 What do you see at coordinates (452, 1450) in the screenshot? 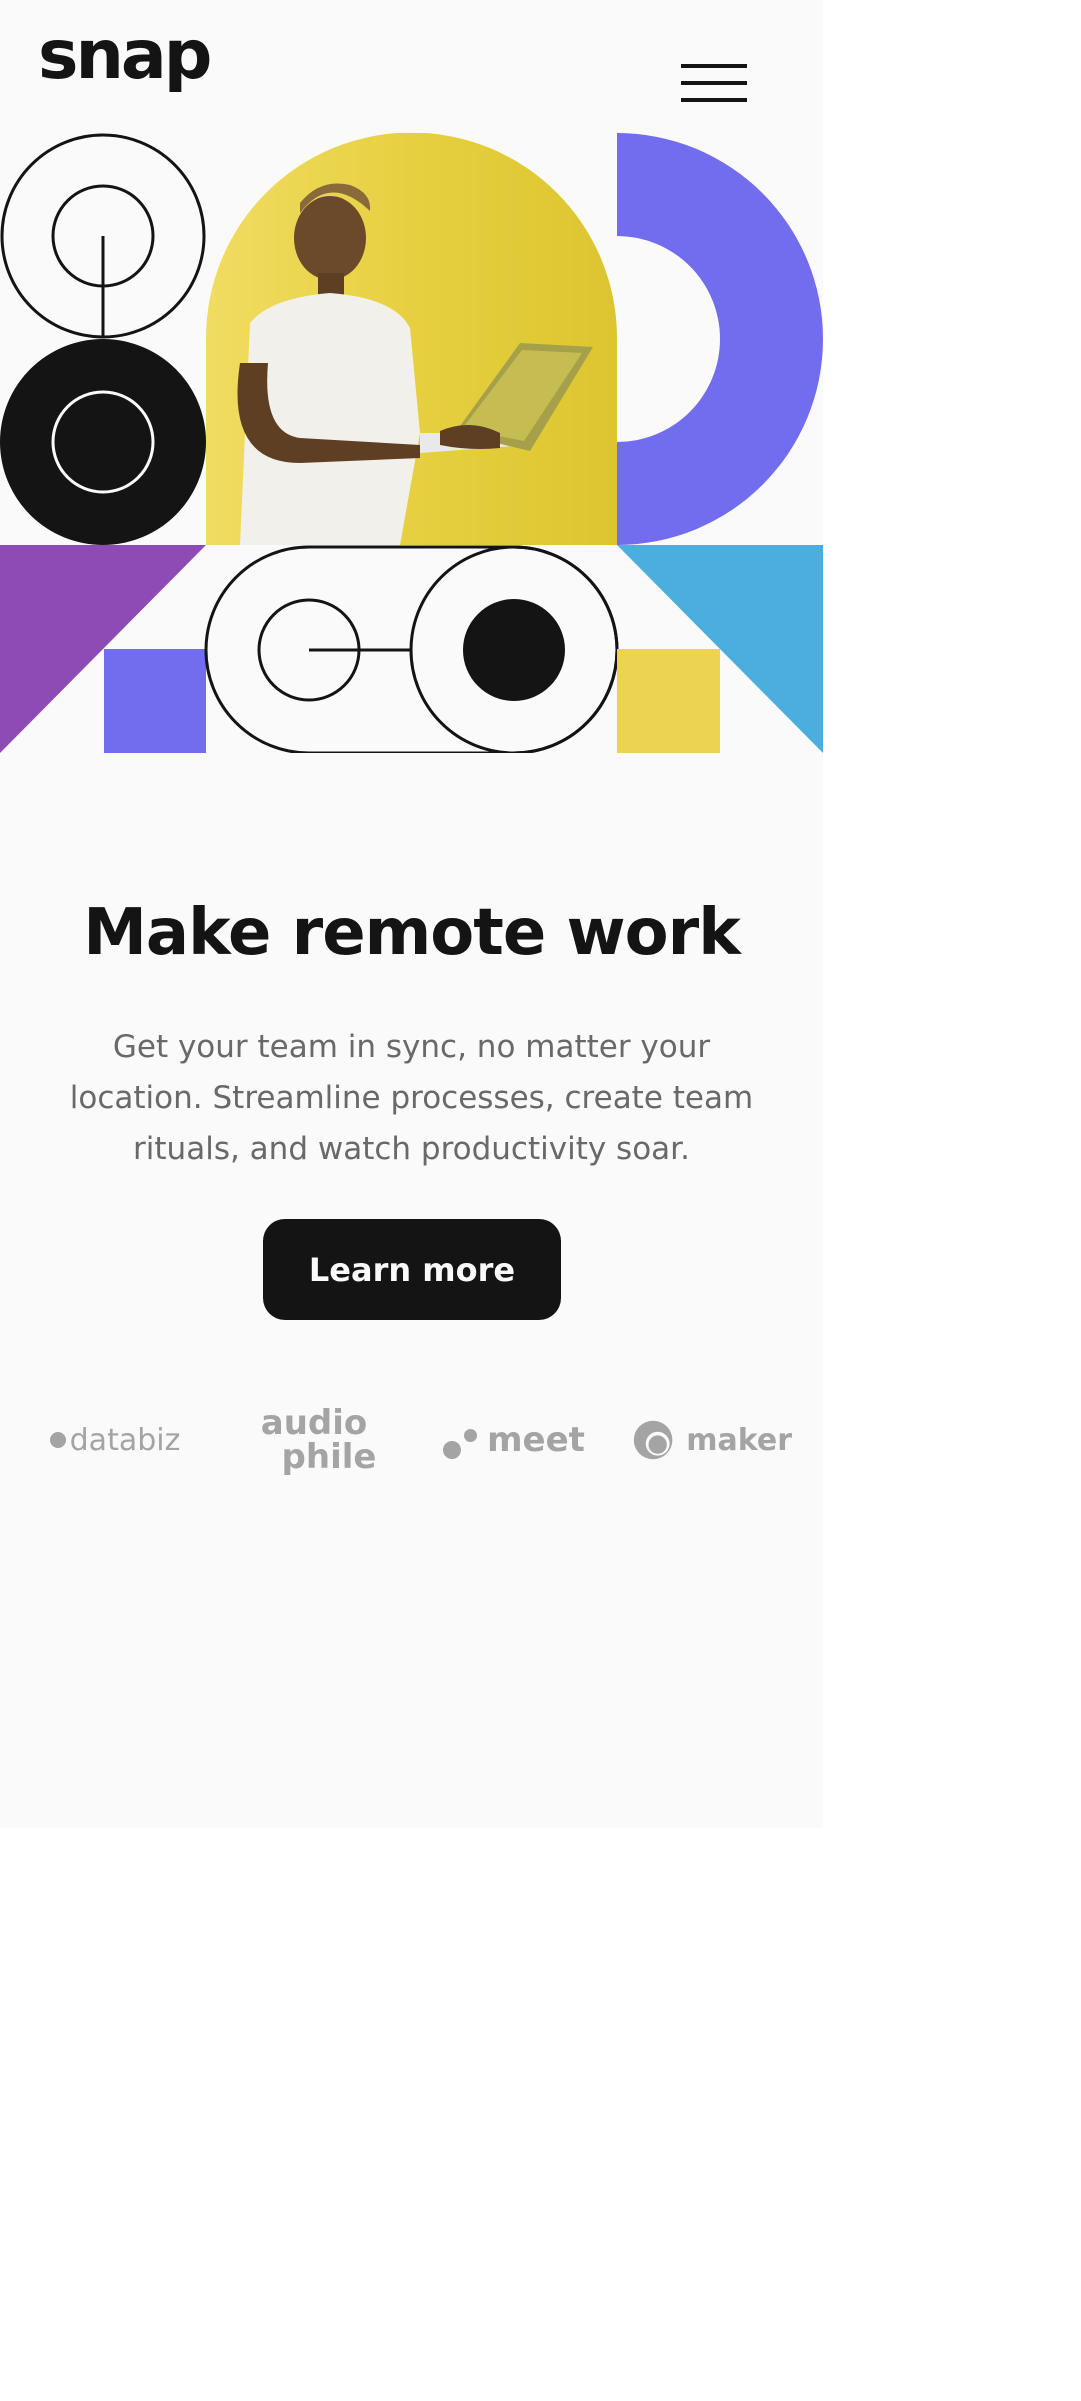
I see `meet-dot-icon` at bounding box center [452, 1450].